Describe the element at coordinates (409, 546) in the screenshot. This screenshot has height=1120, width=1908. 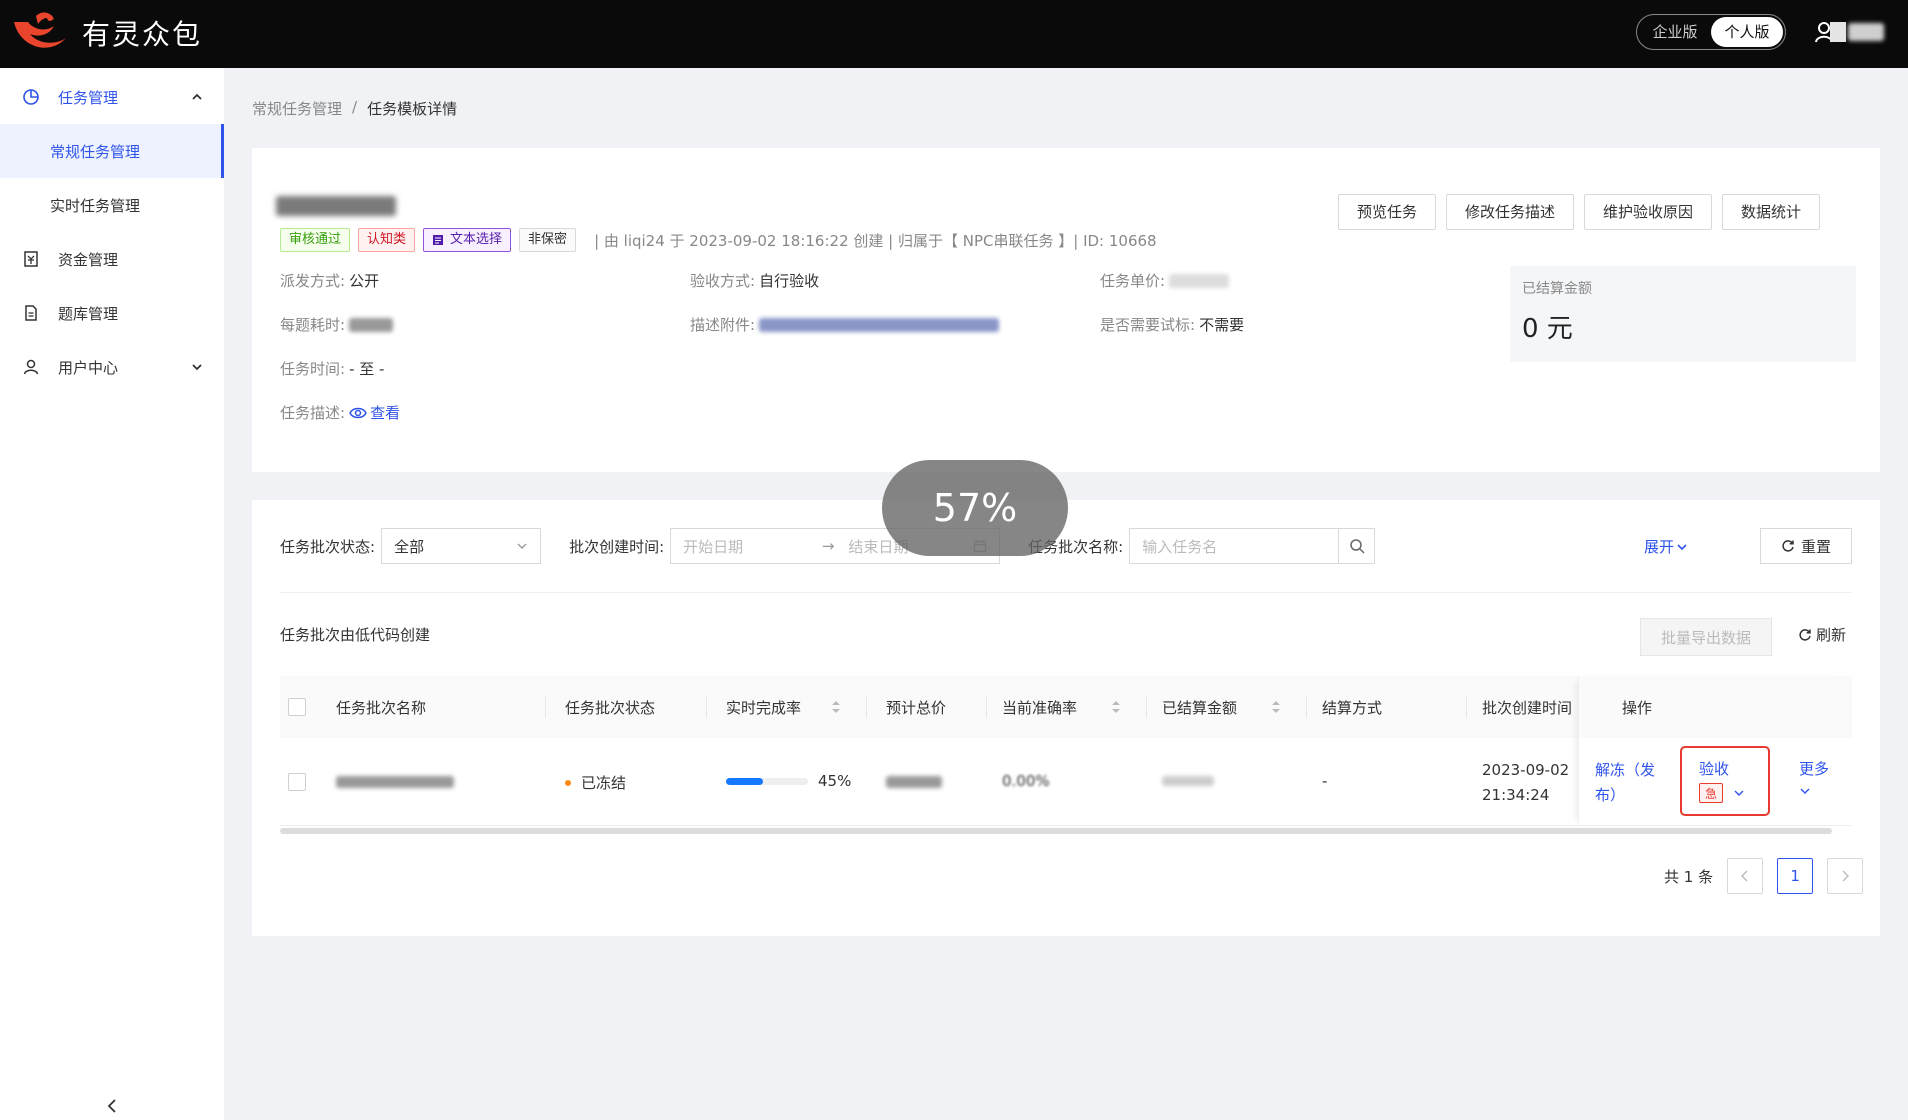
I see `status-filter-value: 全部` at that location.